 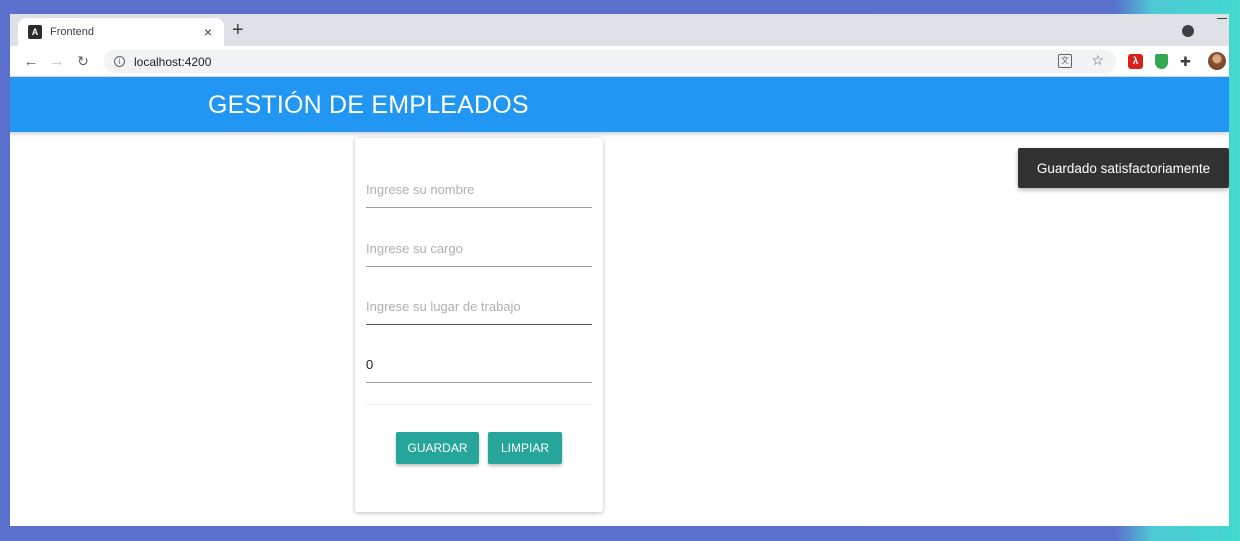 I want to click on puzzle-extensions-icon: ✚, so click(x=1185, y=62).